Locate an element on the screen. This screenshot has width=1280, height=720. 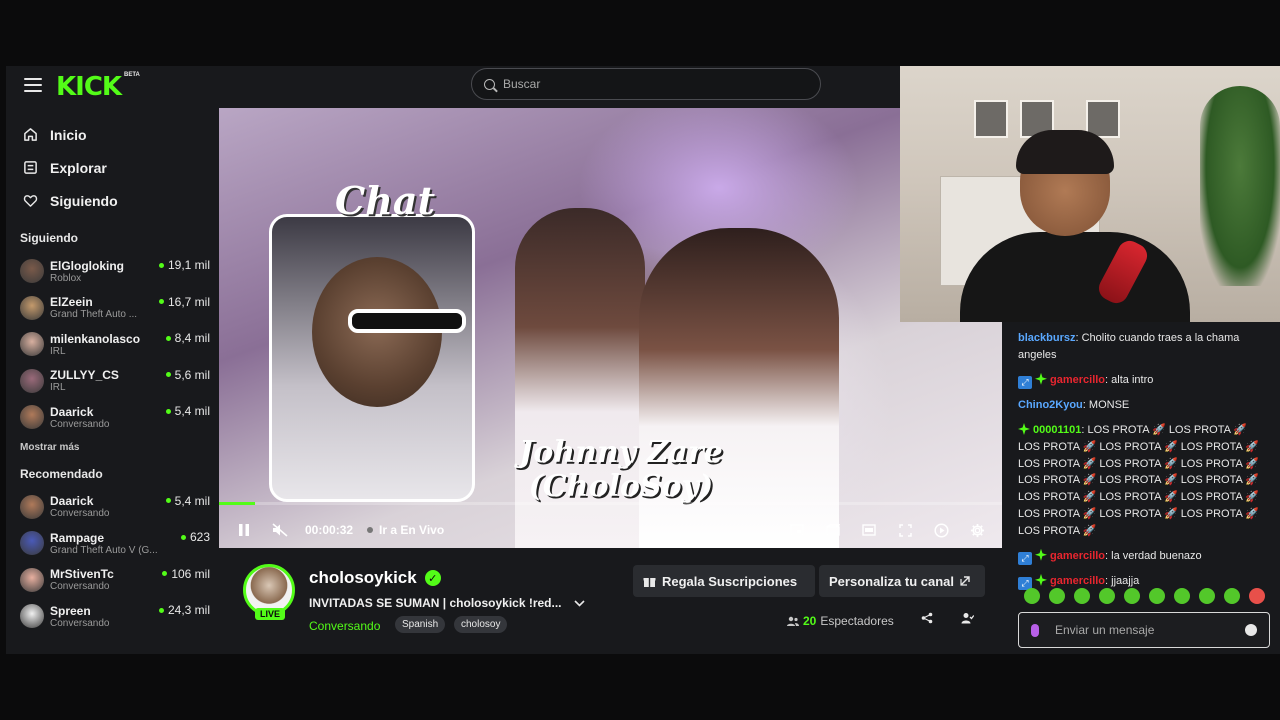
follow-user-icon is located at coordinates (968, 619).